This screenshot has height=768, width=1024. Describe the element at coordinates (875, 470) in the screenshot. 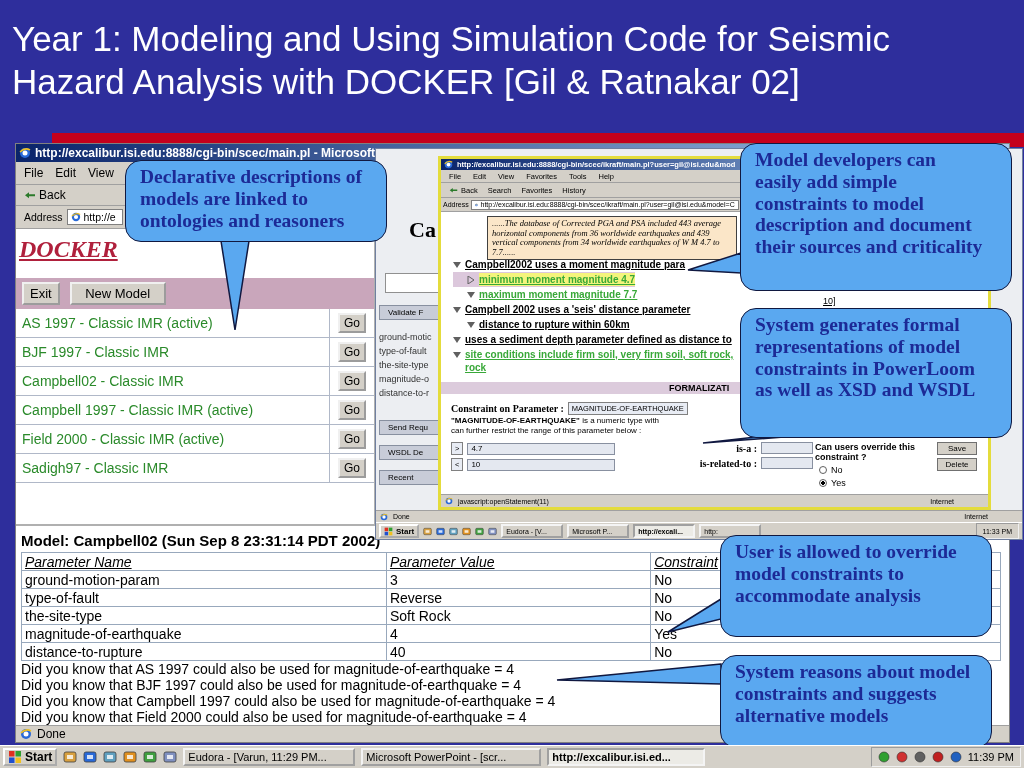

I see `radio-option: No` at that location.